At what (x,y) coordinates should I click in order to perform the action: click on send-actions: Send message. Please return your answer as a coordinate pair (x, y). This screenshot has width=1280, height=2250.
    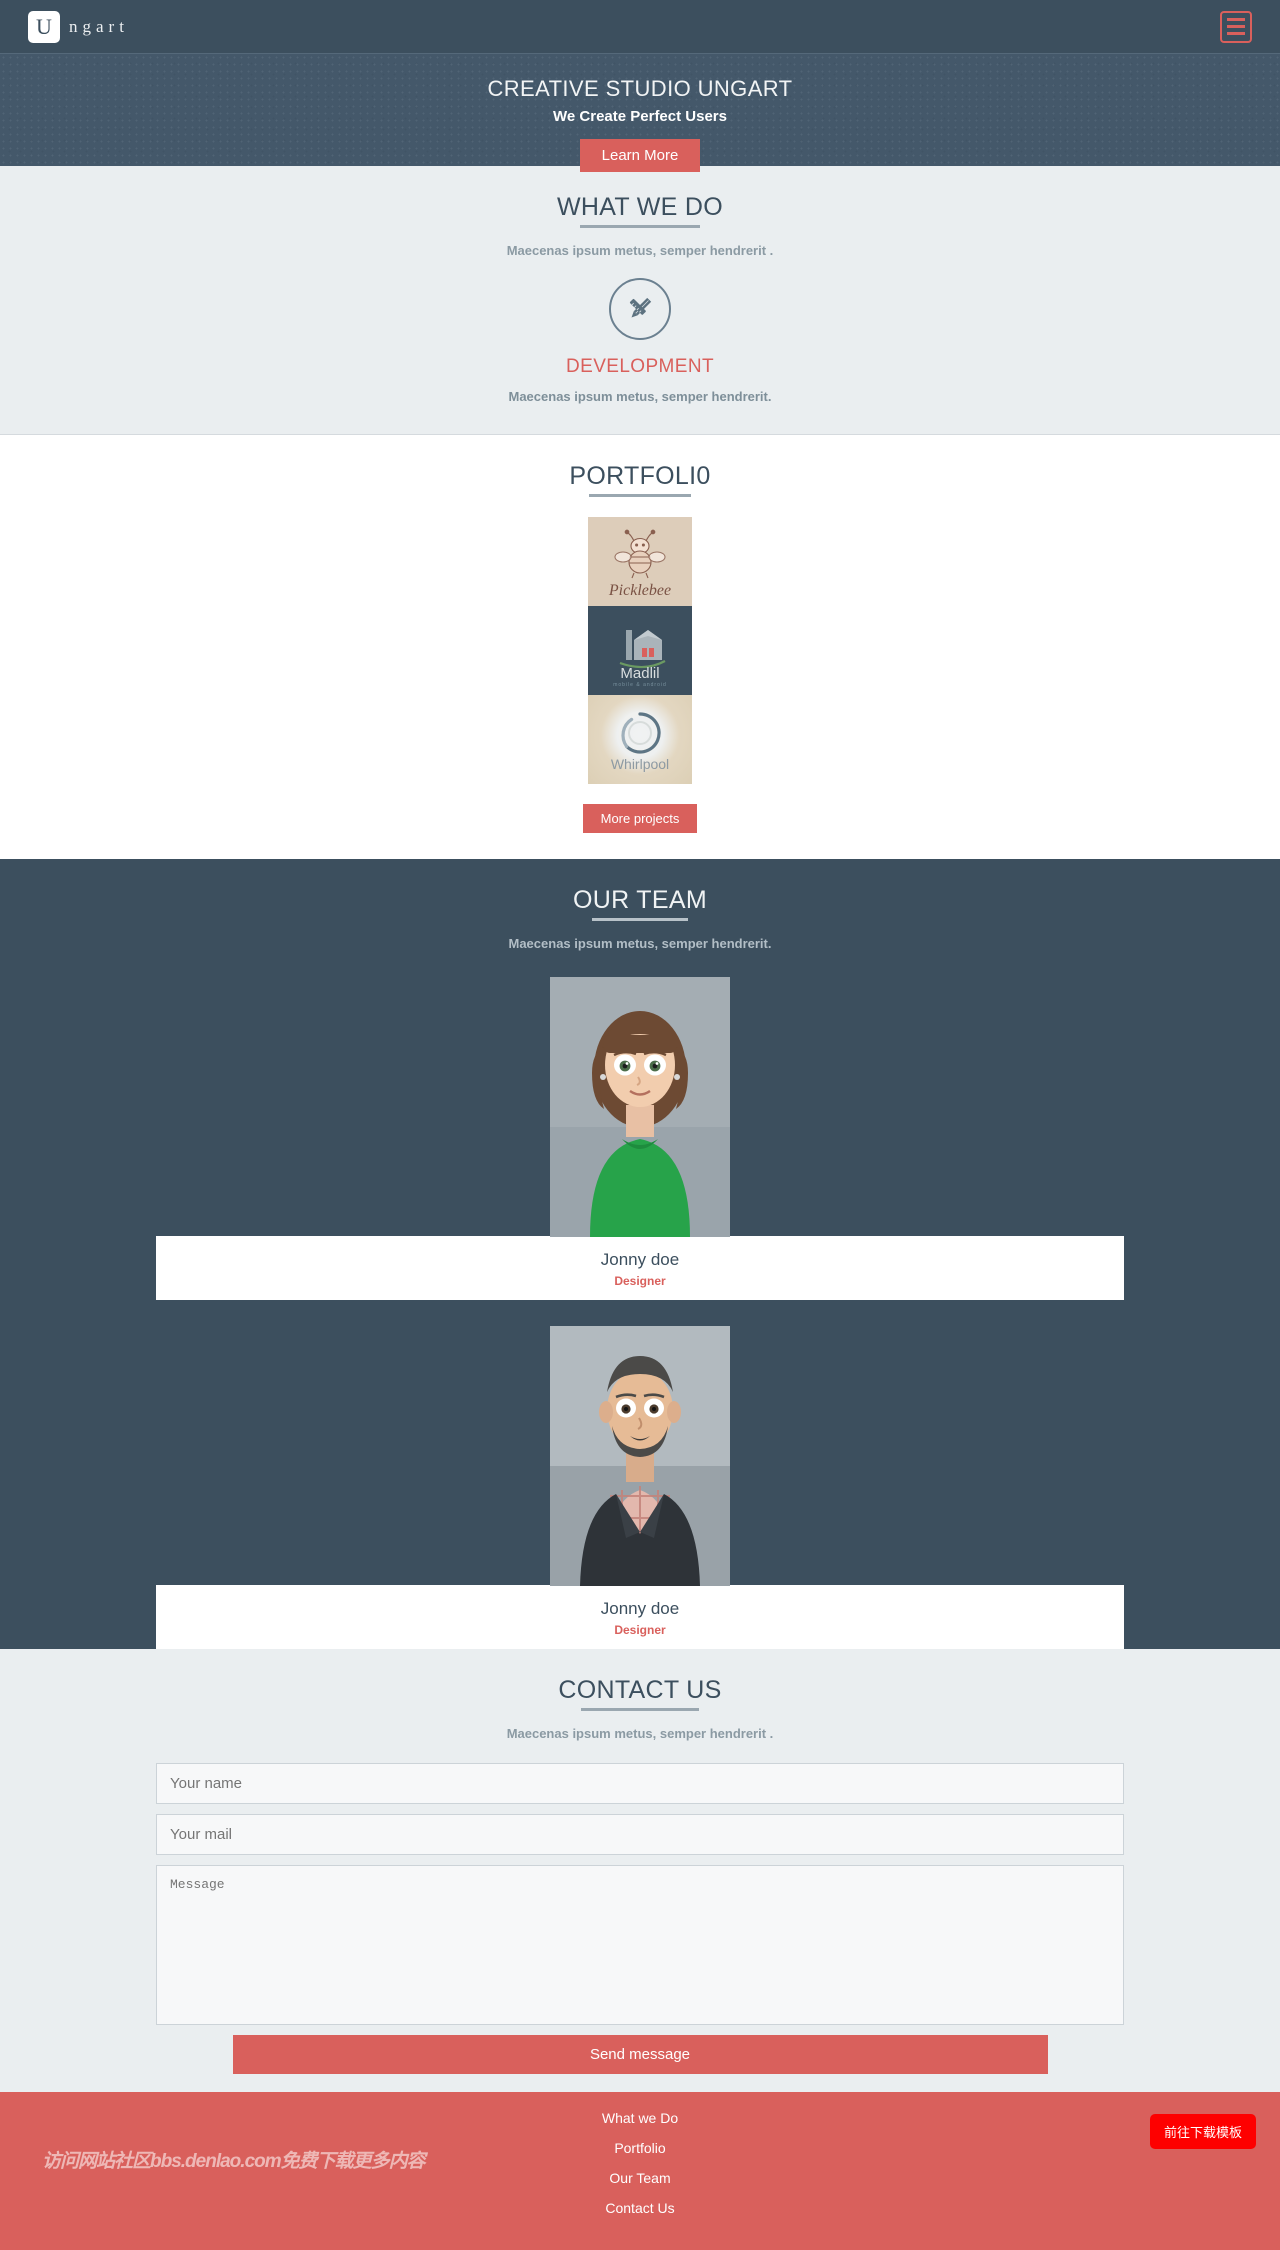
    Looking at the image, I should click on (640, 2054).